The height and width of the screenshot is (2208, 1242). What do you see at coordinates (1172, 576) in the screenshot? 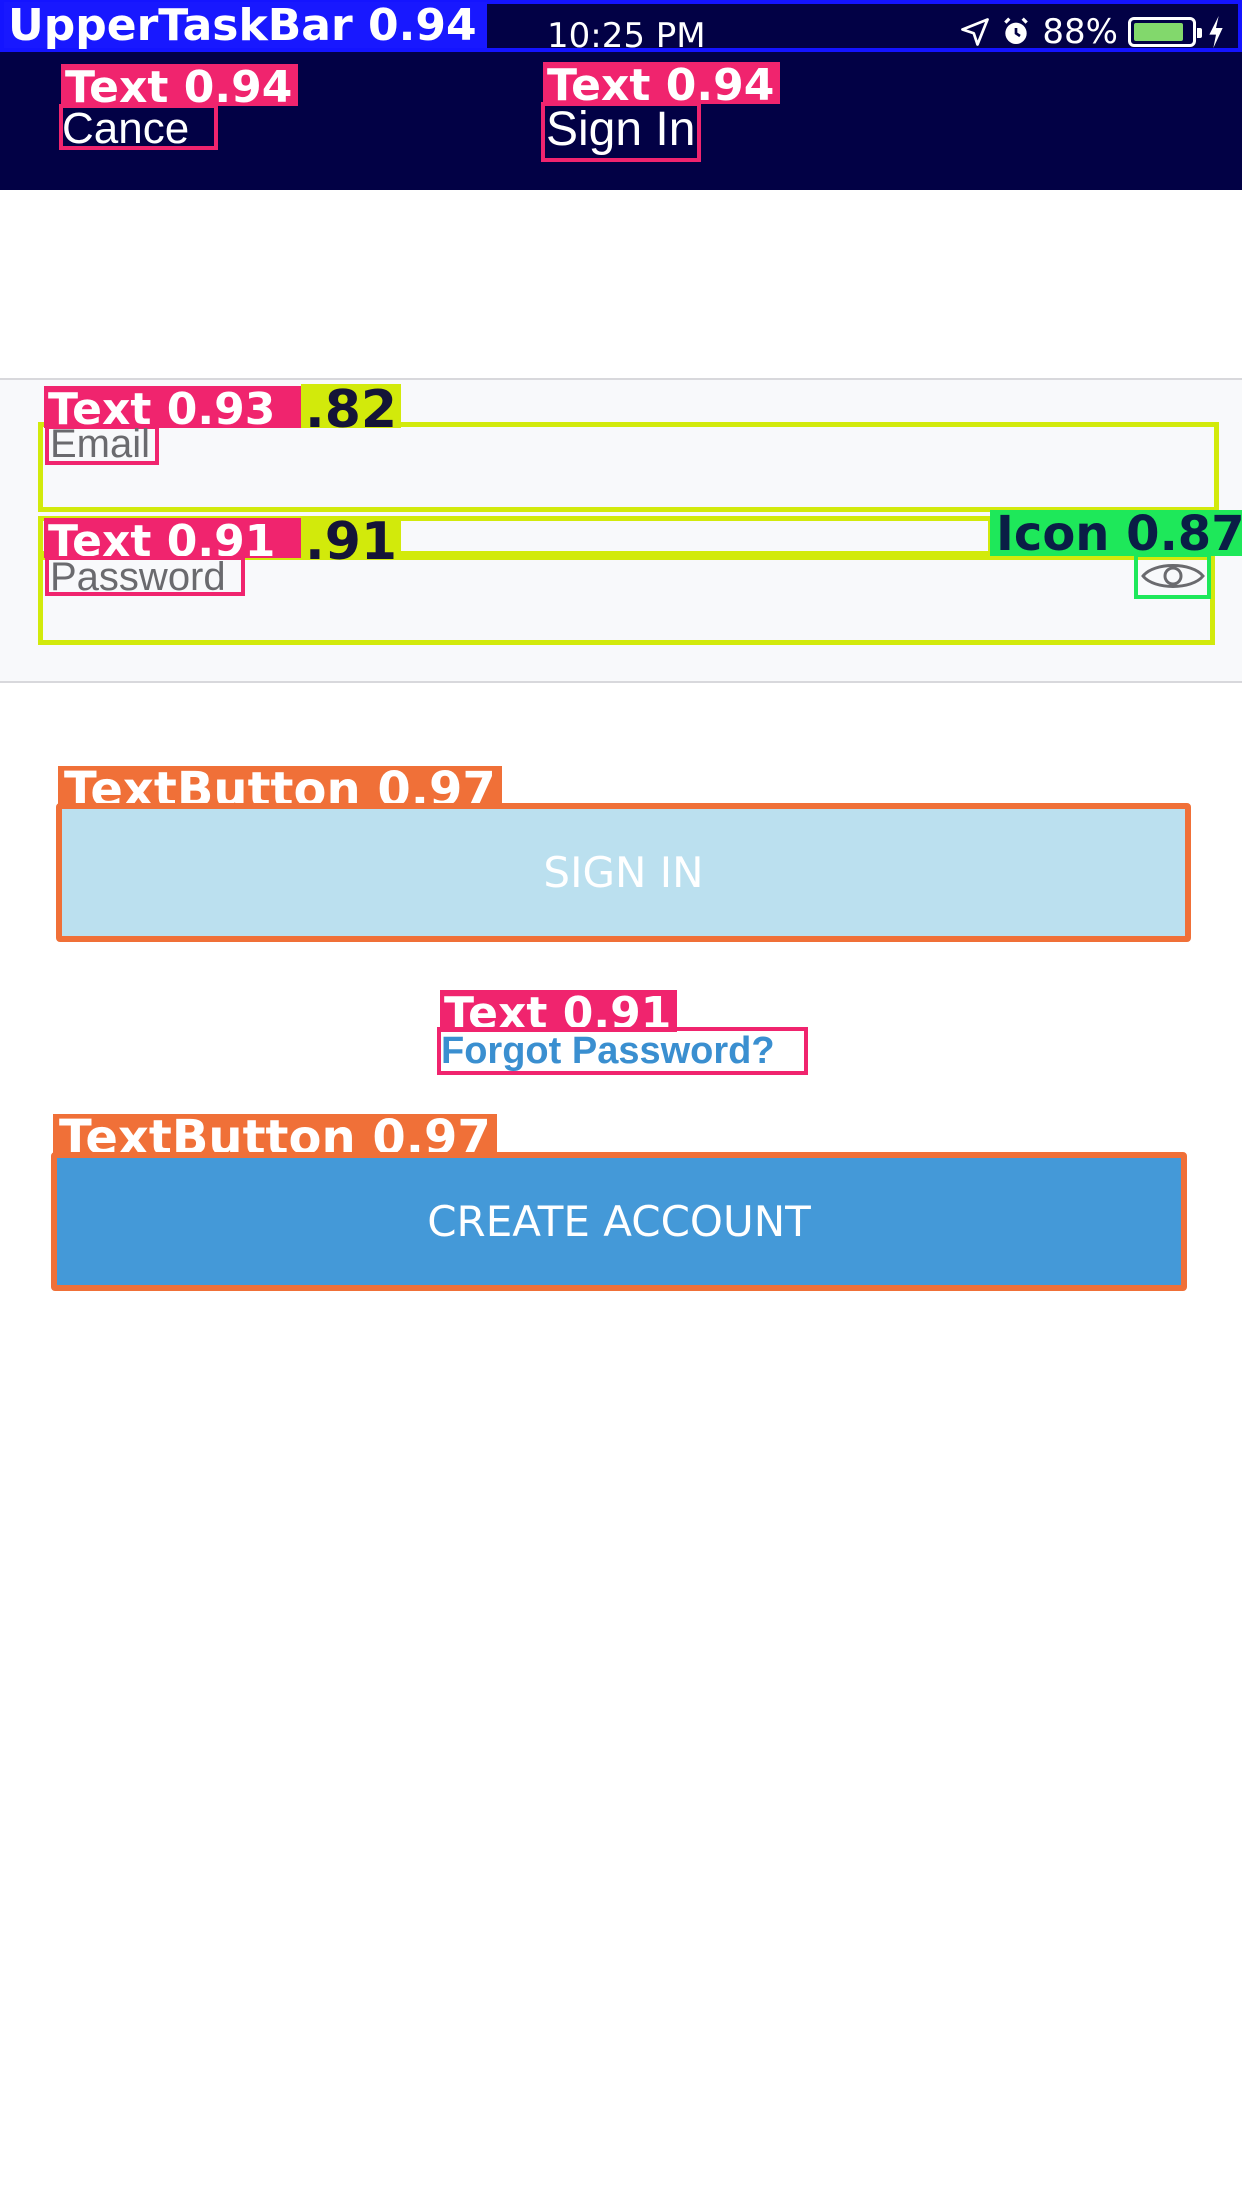
I see `eye-icon` at bounding box center [1172, 576].